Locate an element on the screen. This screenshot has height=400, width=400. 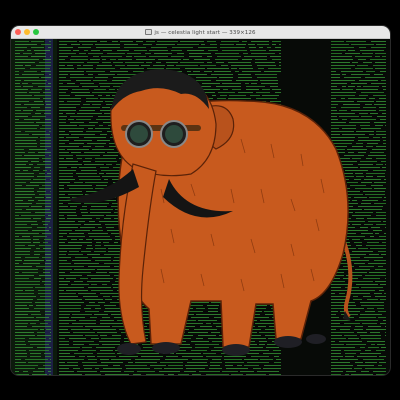
close-button is located at coordinates (18, 32).